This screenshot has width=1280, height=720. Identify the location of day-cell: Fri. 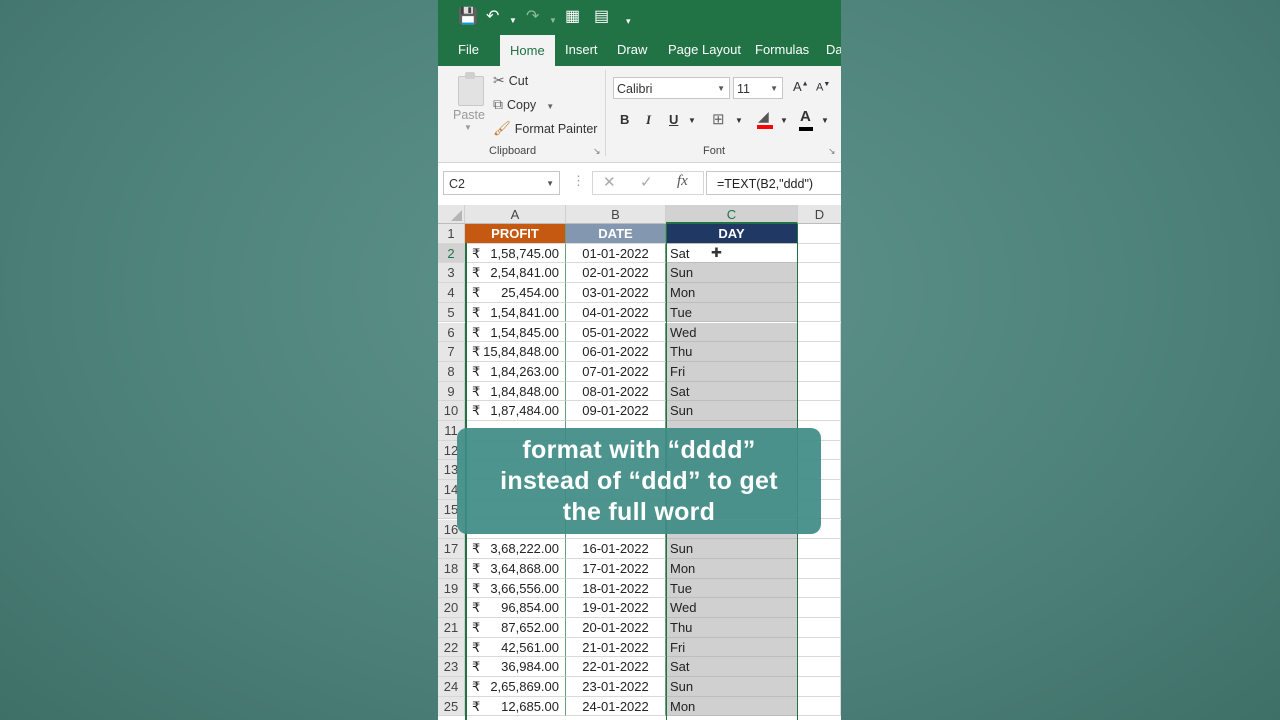
(732, 647).